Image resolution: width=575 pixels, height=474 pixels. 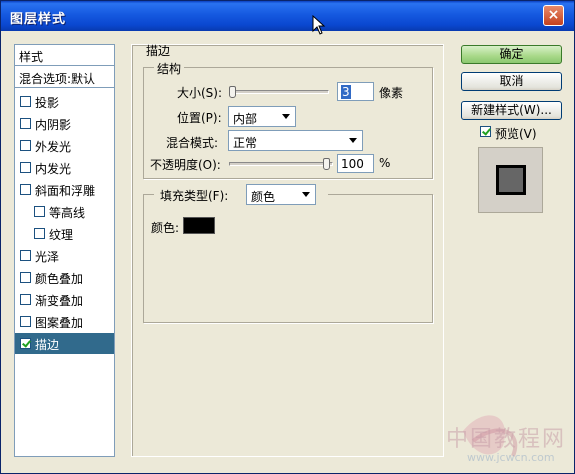 I want to click on opacity-slider-thumb, so click(x=326, y=164).